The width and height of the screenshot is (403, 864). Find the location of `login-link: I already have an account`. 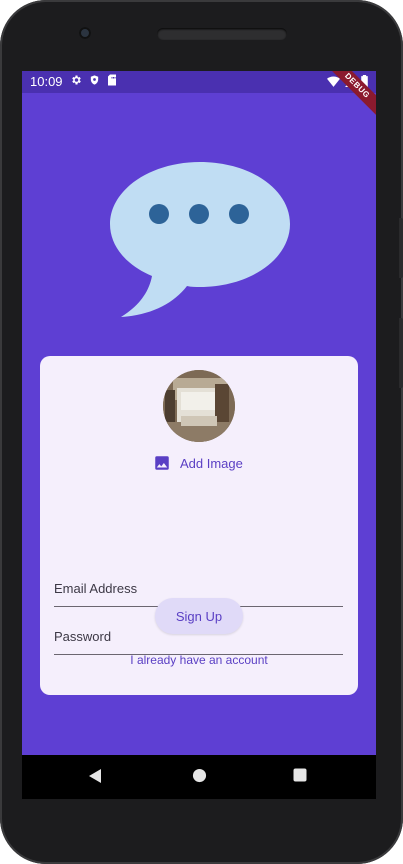

login-link: I already have an account is located at coordinates (199, 660).